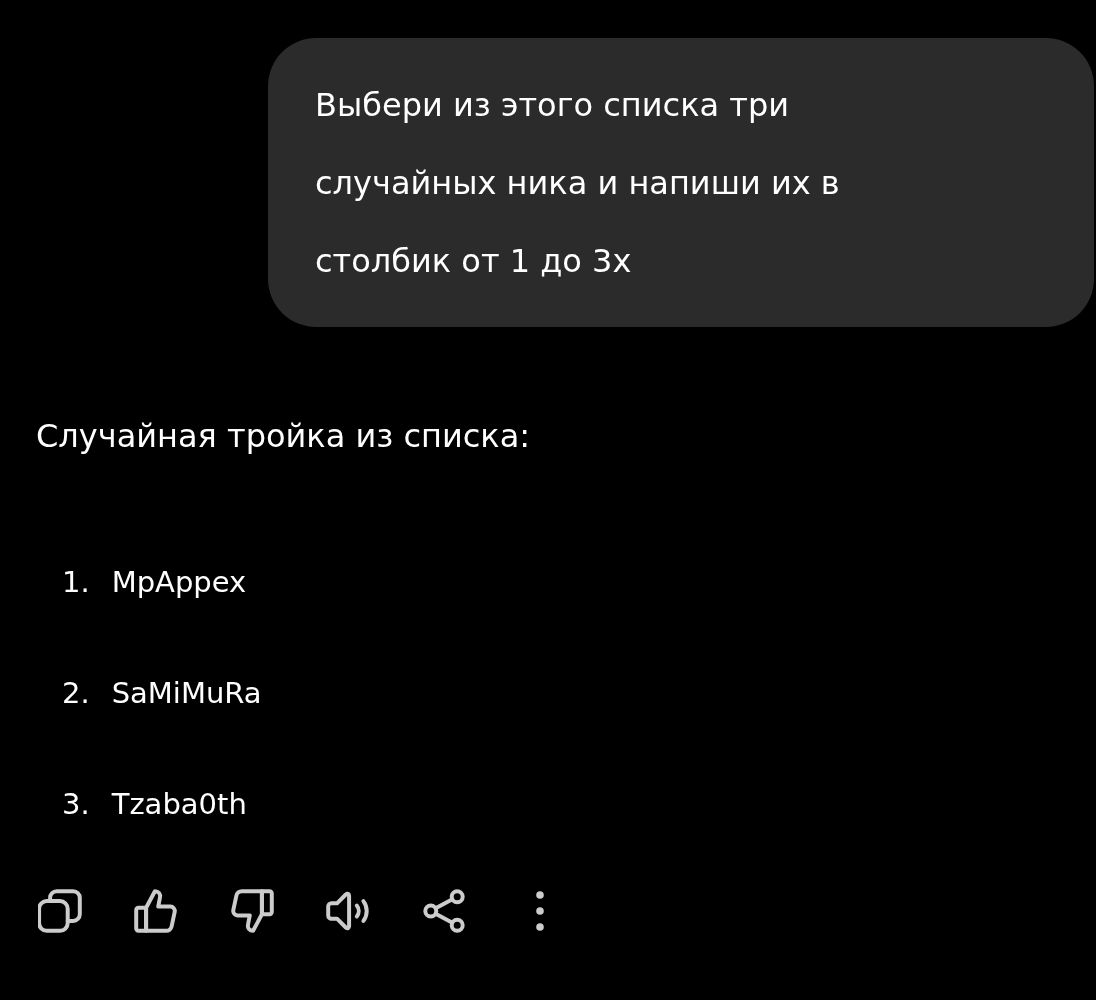  What do you see at coordinates (444, 911) in the screenshot?
I see `share-icon` at bounding box center [444, 911].